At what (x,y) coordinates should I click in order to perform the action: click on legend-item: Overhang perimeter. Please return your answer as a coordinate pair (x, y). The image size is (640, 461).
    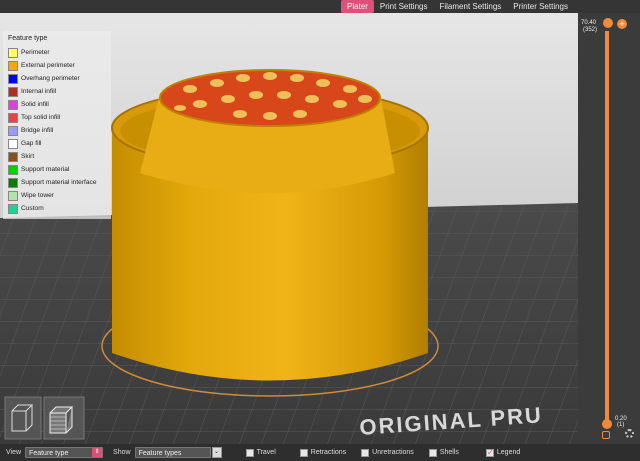
    Looking at the image, I should click on (44, 78).